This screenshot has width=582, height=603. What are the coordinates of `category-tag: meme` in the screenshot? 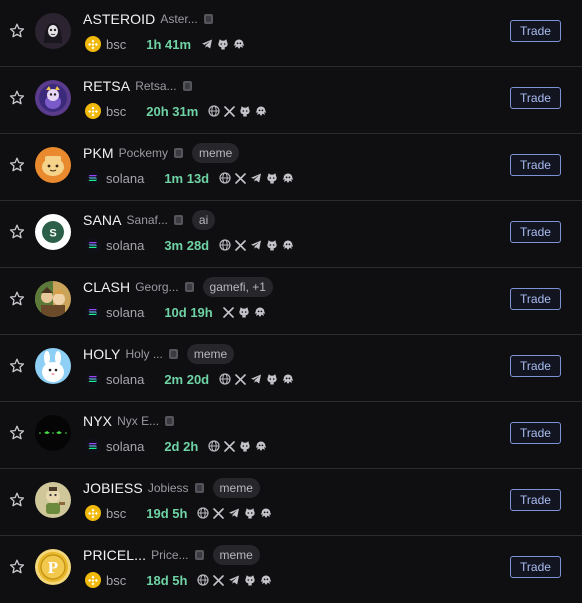 It's located at (236, 488).